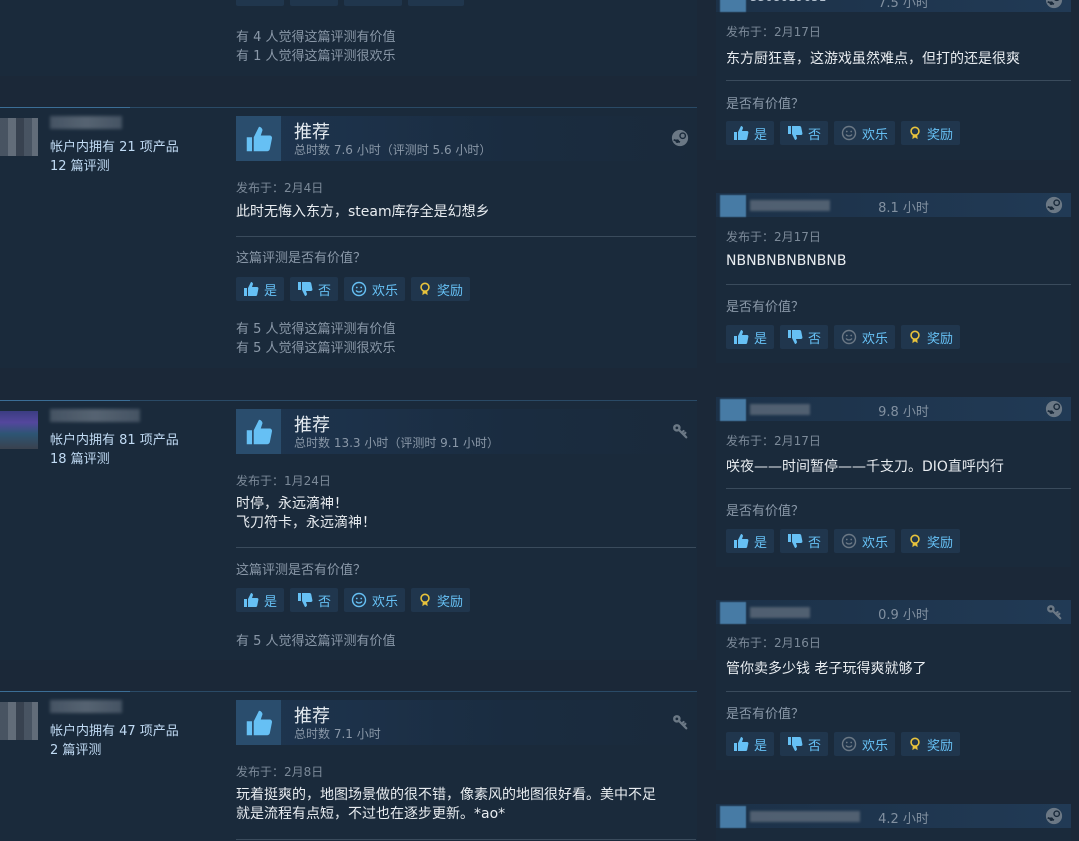 The image size is (1079, 841). What do you see at coordinates (114, 459) in the screenshot?
I see `author-reviews-count: 18 篇评测` at bounding box center [114, 459].